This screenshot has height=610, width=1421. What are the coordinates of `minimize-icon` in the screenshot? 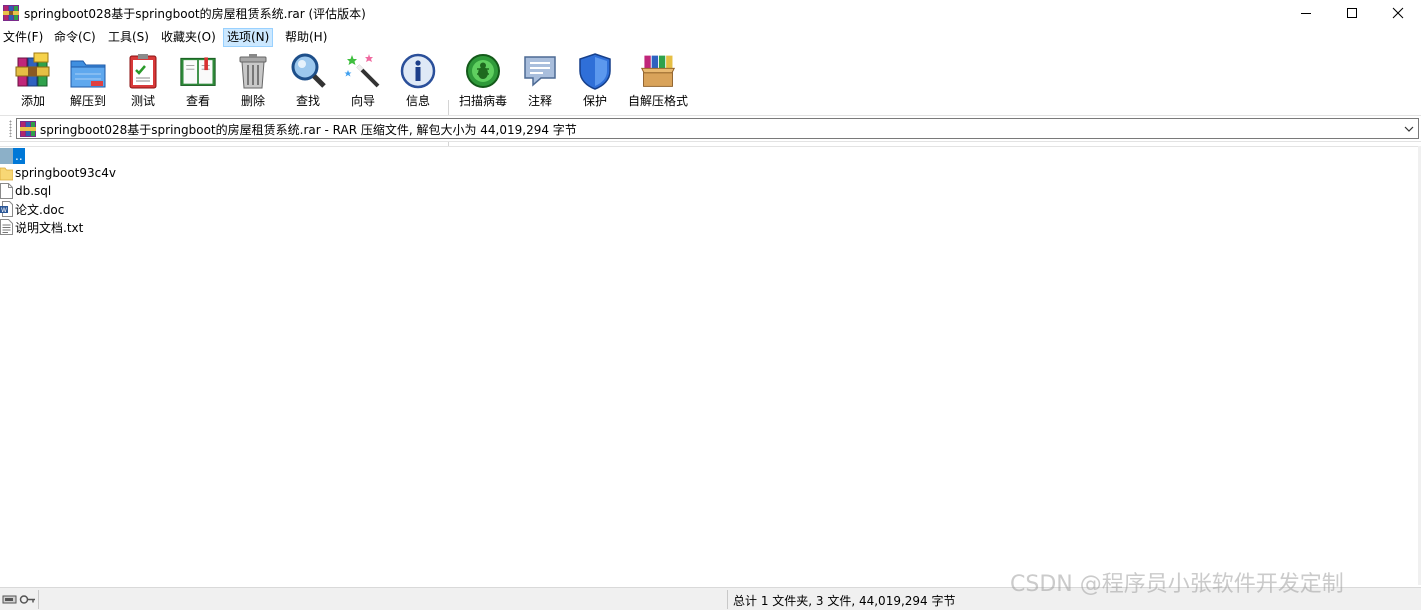 It's located at (1306, 13).